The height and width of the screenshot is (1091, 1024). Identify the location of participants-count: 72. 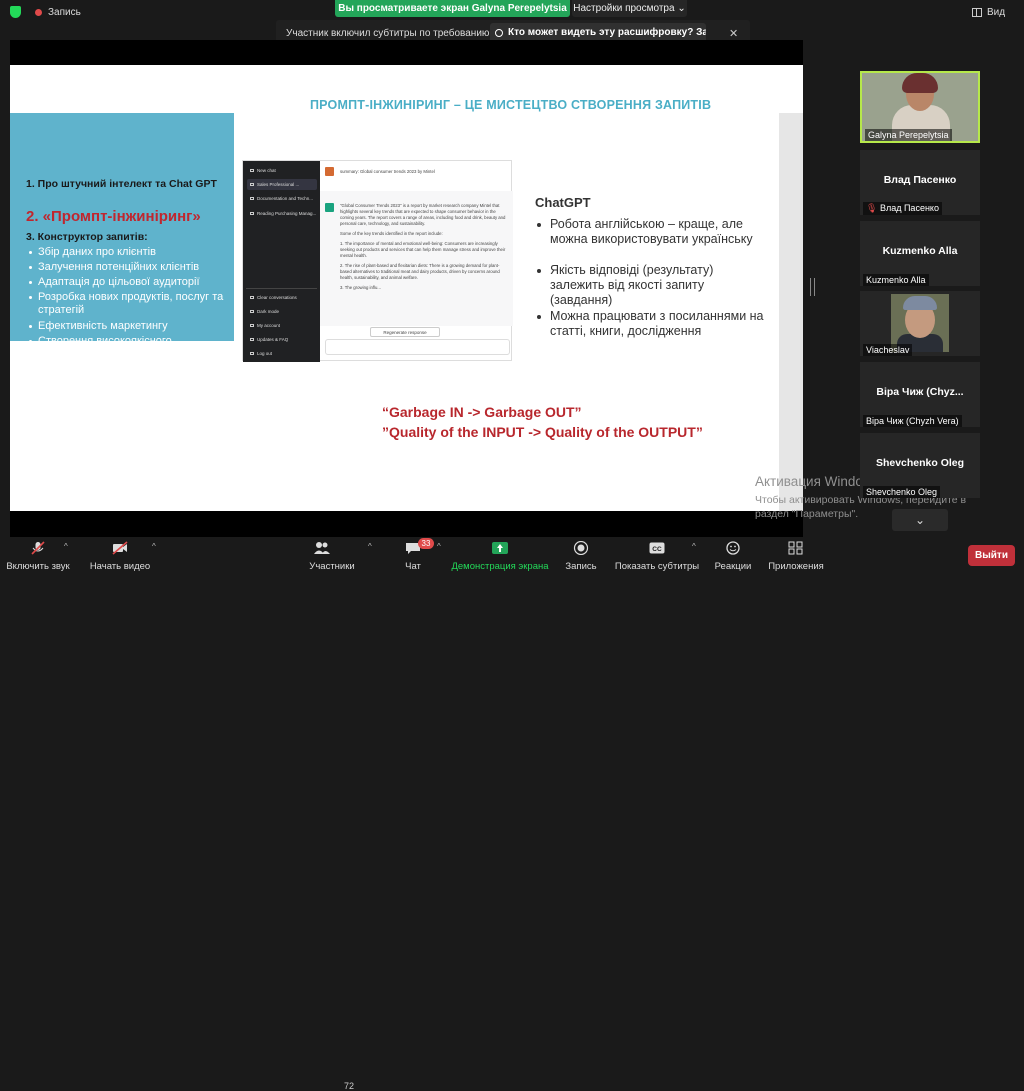
(349, 1086).